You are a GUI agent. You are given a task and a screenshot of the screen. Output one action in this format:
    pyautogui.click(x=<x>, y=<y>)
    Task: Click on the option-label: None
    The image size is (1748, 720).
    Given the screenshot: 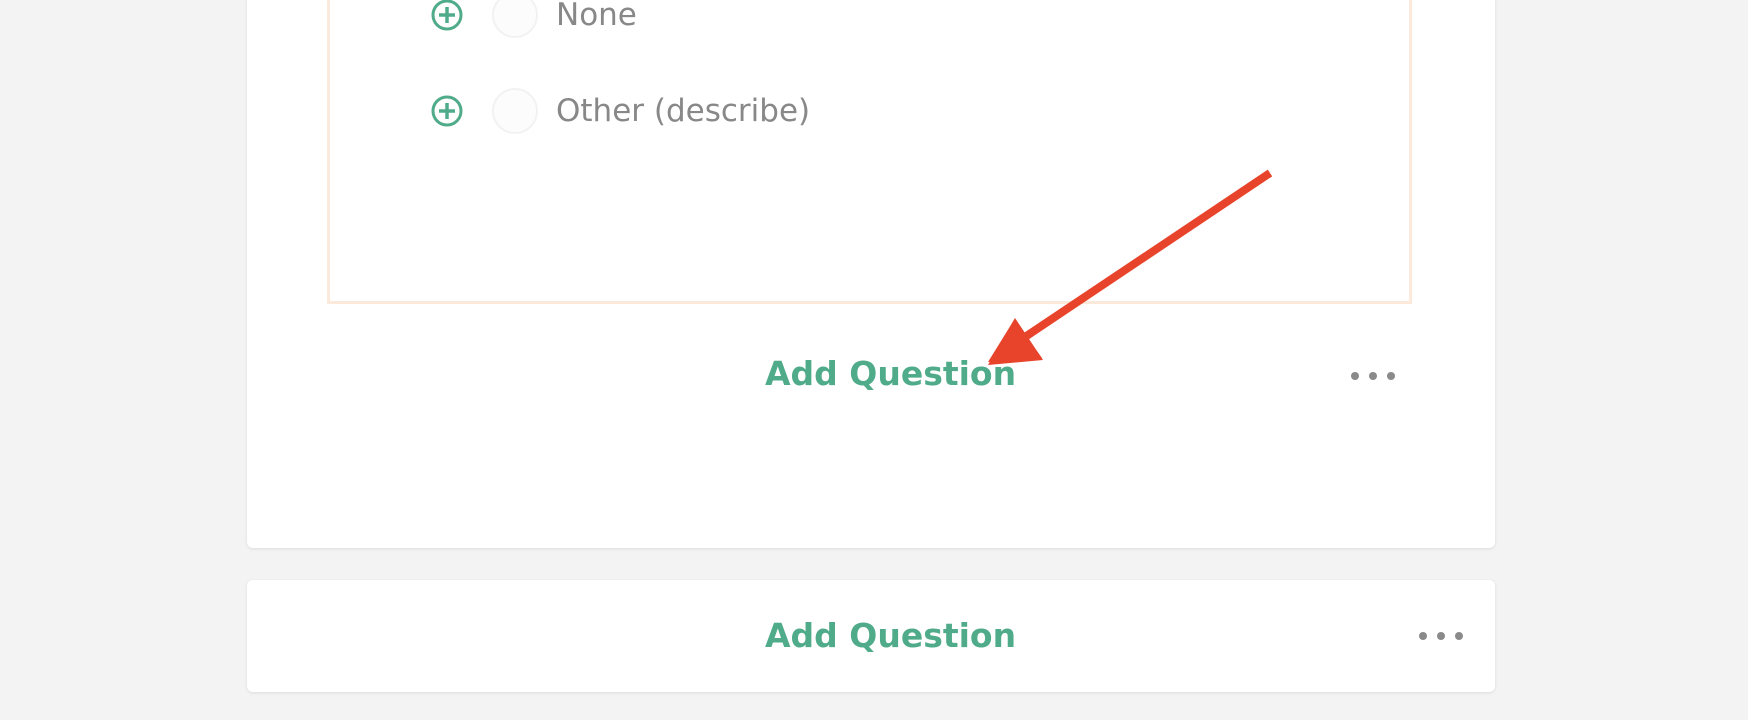 What is the action you would take?
    pyautogui.click(x=596, y=16)
    